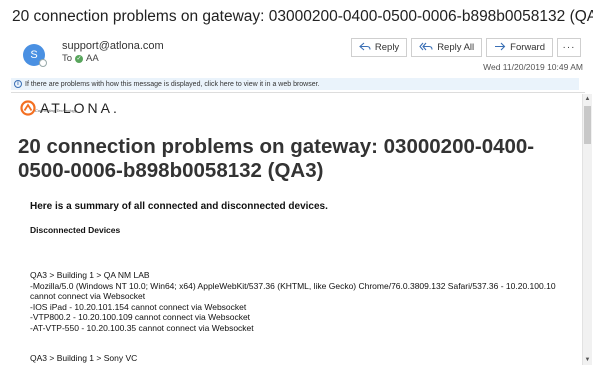 The image size is (593, 365). I want to click on recipient-line: To ✓ AA, so click(80, 58).